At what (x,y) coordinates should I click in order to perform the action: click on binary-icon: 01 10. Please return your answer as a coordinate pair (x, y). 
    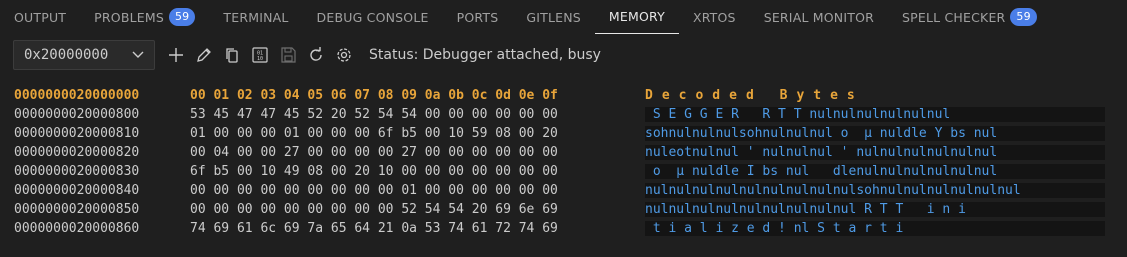
    Looking at the image, I should click on (260, 55).